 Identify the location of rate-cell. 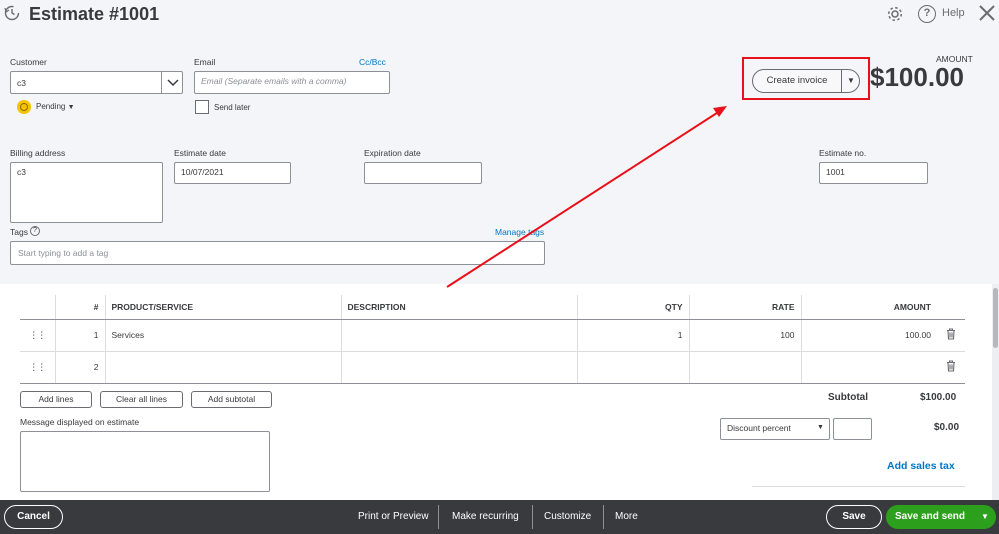
(744, 367).